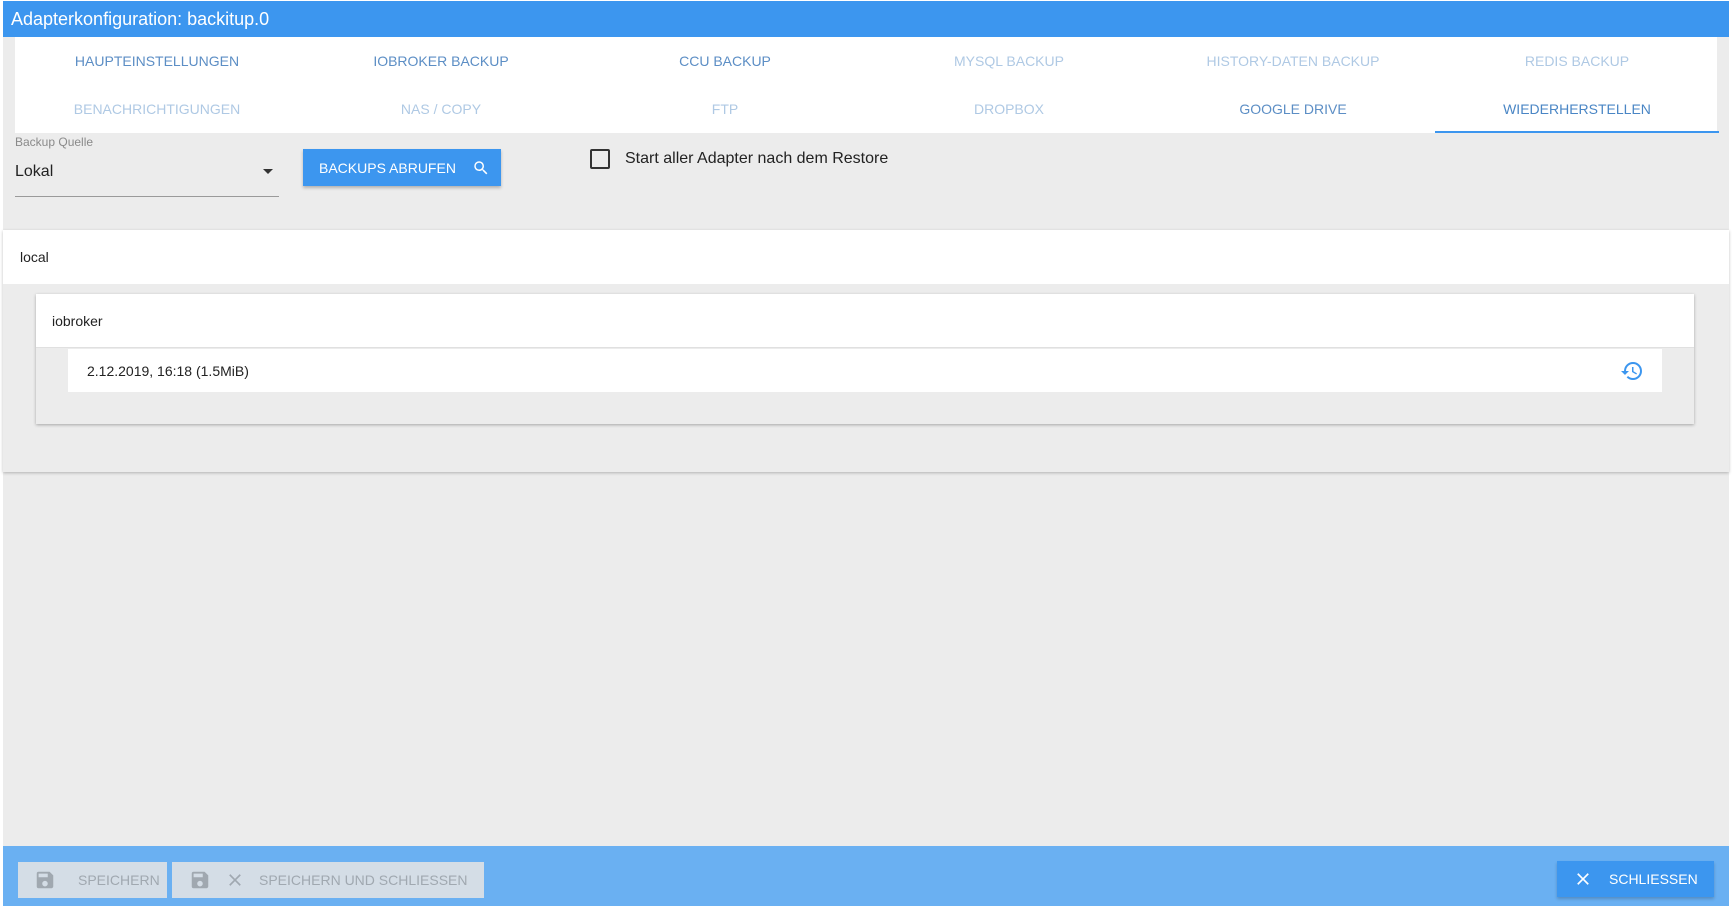  What do you see at coordinates (119, 880) in the screenshot?
I see `save-label: SPEICHERN` at bounding box center [119, 880].